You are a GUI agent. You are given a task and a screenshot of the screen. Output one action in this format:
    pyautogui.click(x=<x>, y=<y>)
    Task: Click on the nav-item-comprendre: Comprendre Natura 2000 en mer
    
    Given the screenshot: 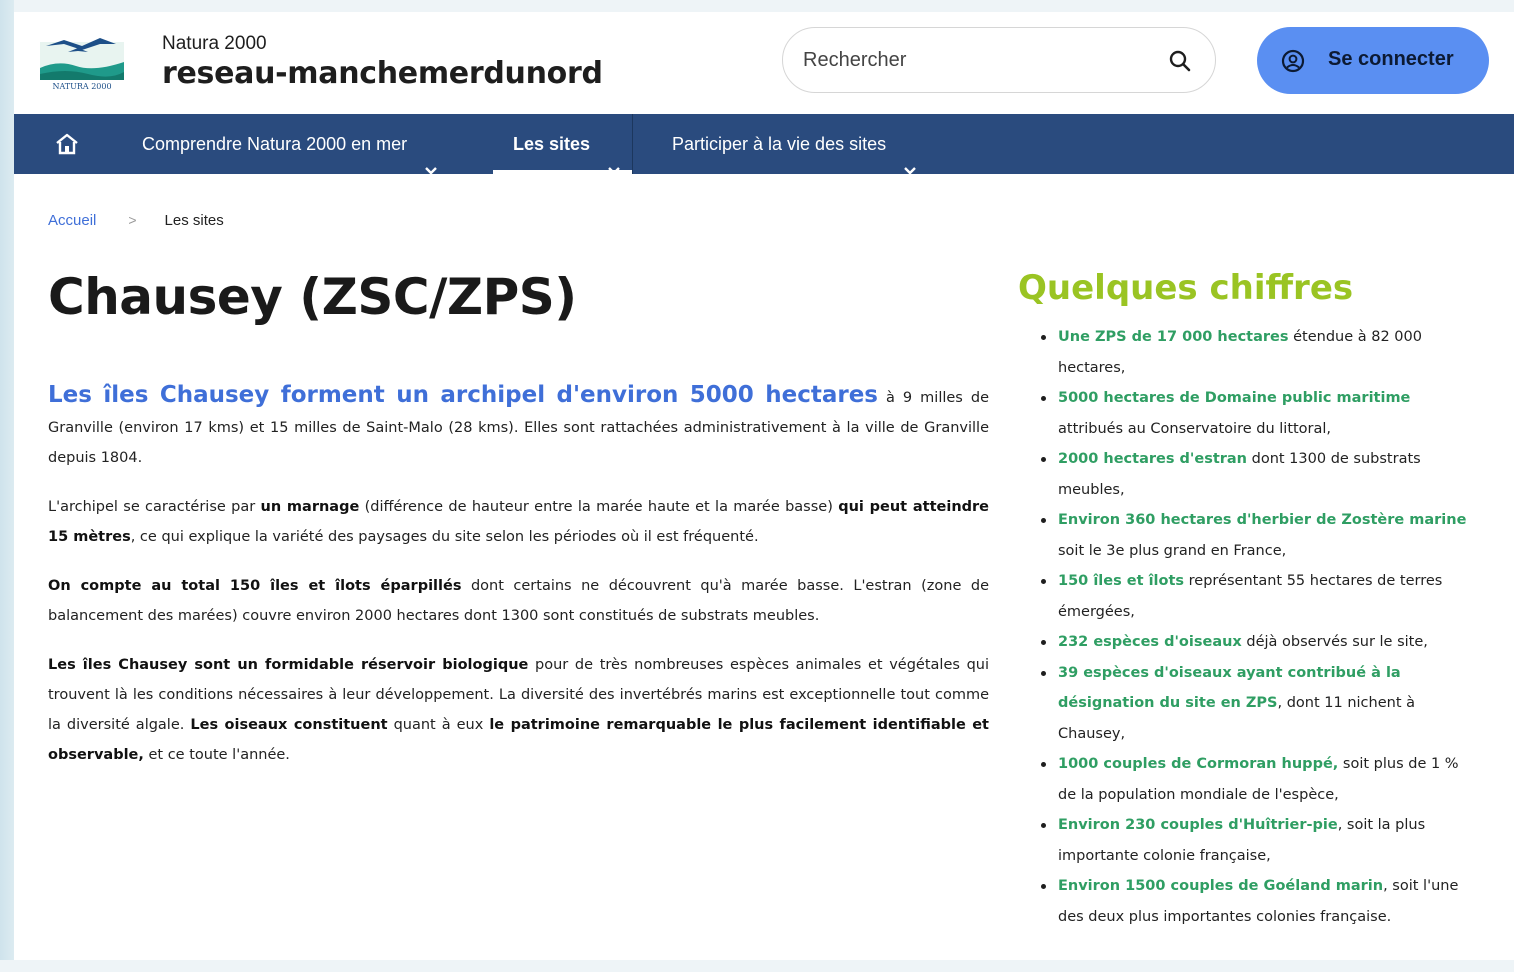 What is the action you would take?
    pyautogui.click(x=290, y=144)
    